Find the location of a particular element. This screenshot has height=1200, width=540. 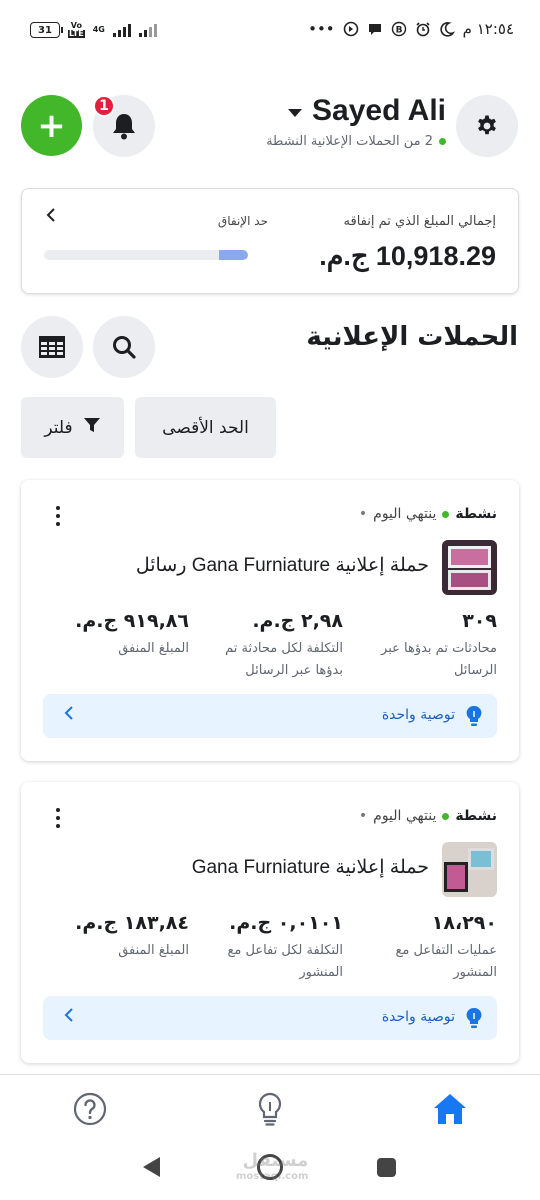

filter-button: فلتر is located at coordinates (72, 427).